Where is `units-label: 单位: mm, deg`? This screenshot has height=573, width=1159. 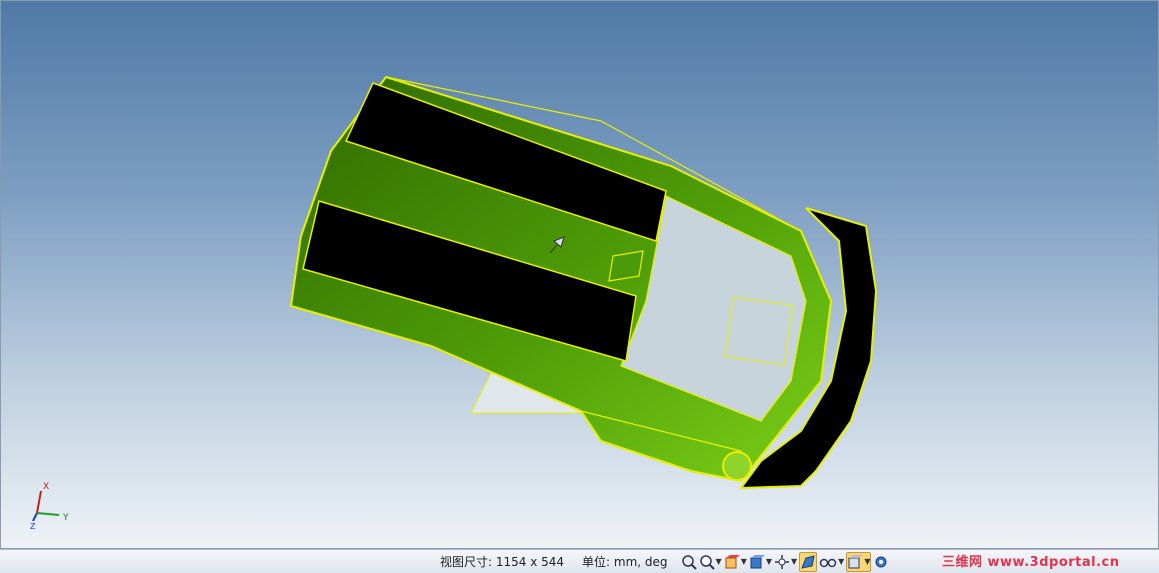 units-label: 单位: mm, deg is located at coordinates (625, 562).